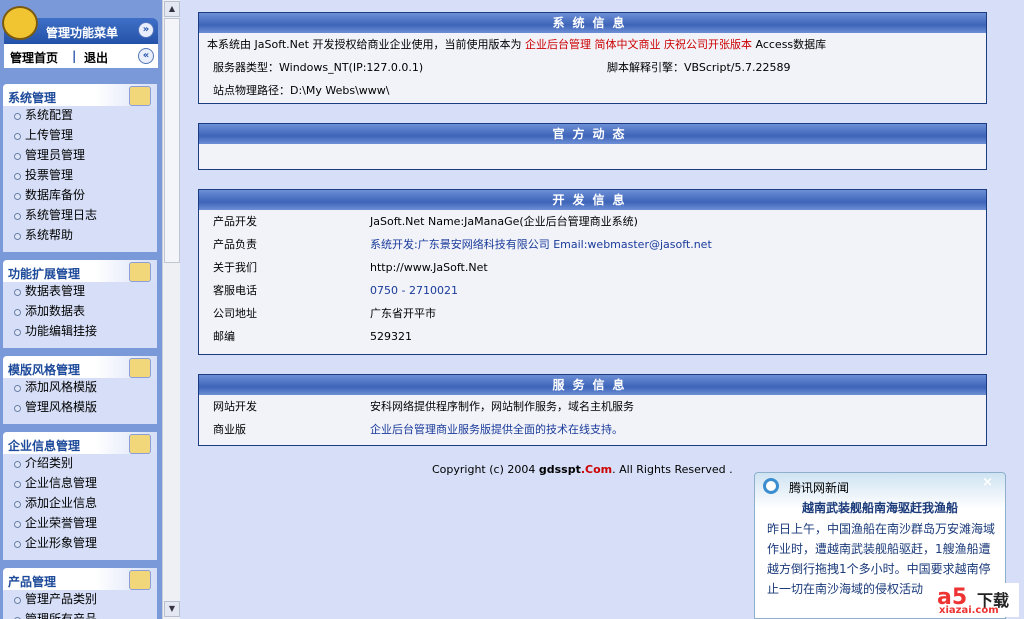  I want to click on menu-group: 功能扩展管理 数据表管理 添加数据表 功能编辑挂接, so click(80, 304).